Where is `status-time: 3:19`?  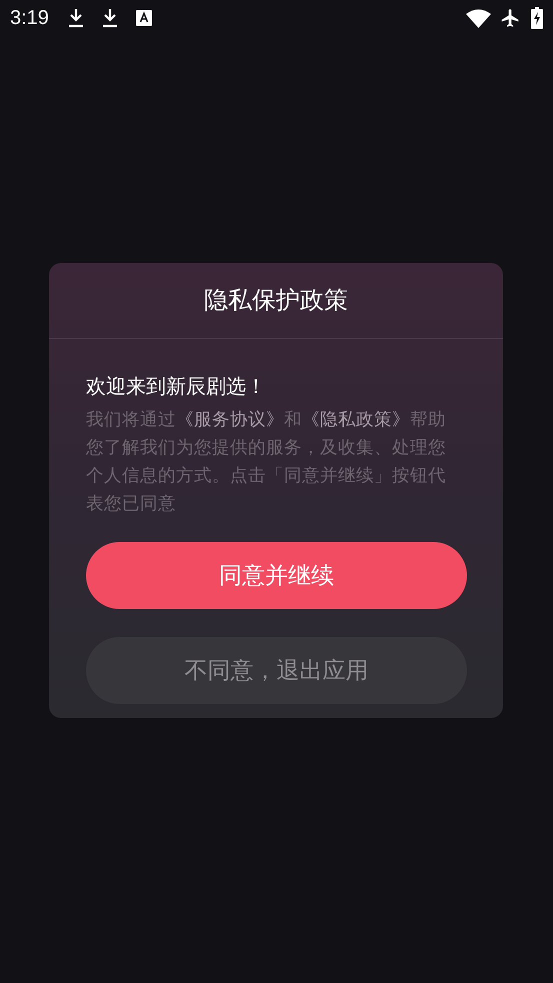
status-time: 3:19 is located at coordinates (29, 18).